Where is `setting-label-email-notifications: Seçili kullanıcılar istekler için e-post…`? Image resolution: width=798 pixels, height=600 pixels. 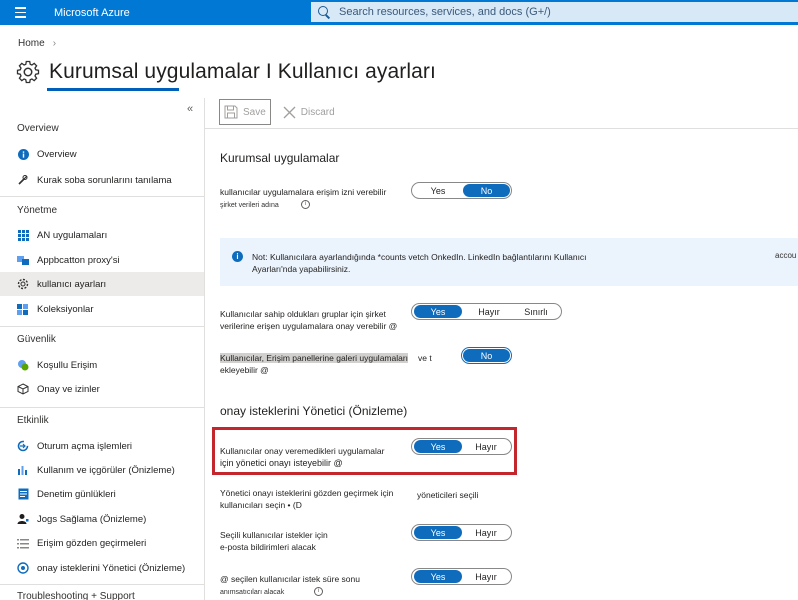
setting-label-email-notifications: Seçili kullanıcılar istekler için e-post… is located at coordinates (274, 541).